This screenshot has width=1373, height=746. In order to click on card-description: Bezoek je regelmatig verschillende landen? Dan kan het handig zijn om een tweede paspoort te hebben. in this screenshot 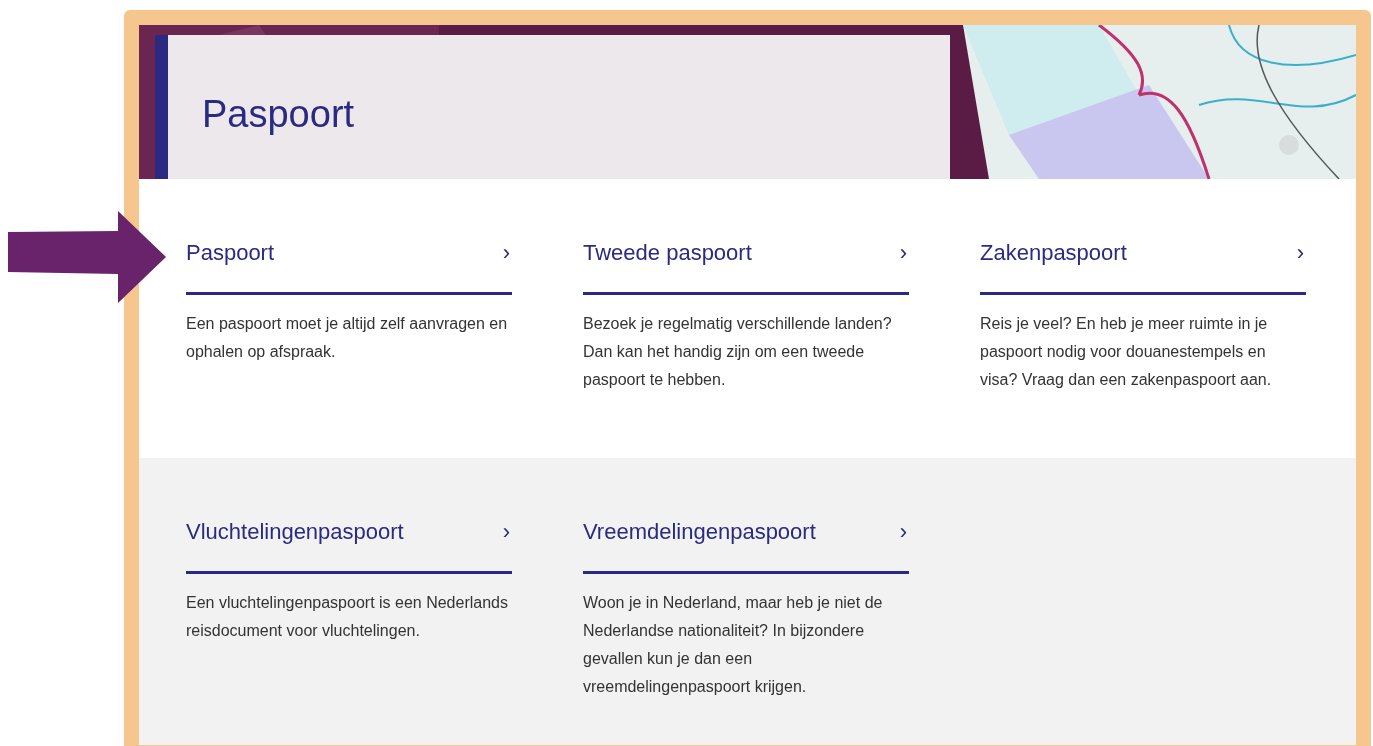, I will do `click(738, 352)`.